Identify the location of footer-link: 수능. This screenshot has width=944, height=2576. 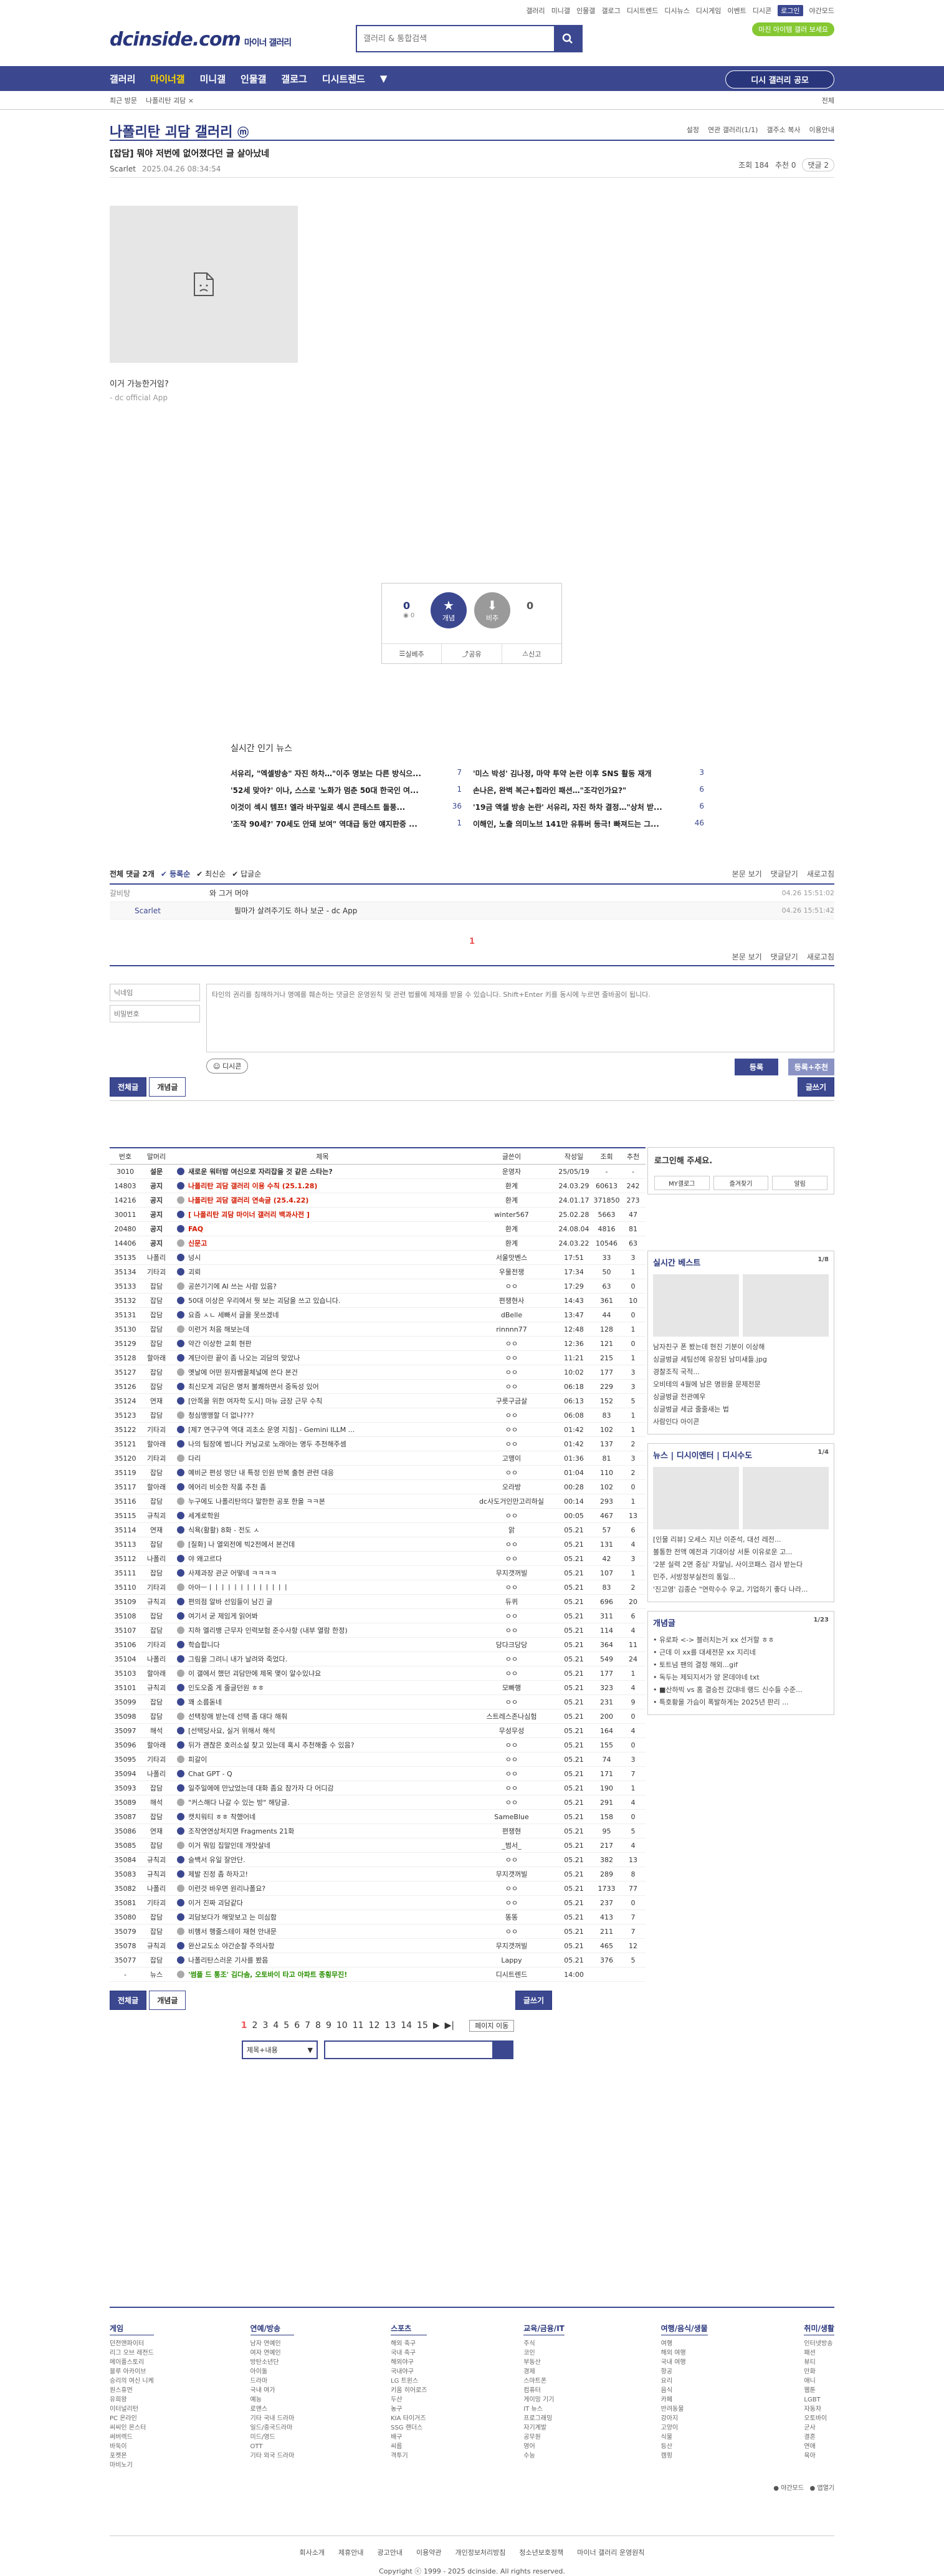
(544, 2456).